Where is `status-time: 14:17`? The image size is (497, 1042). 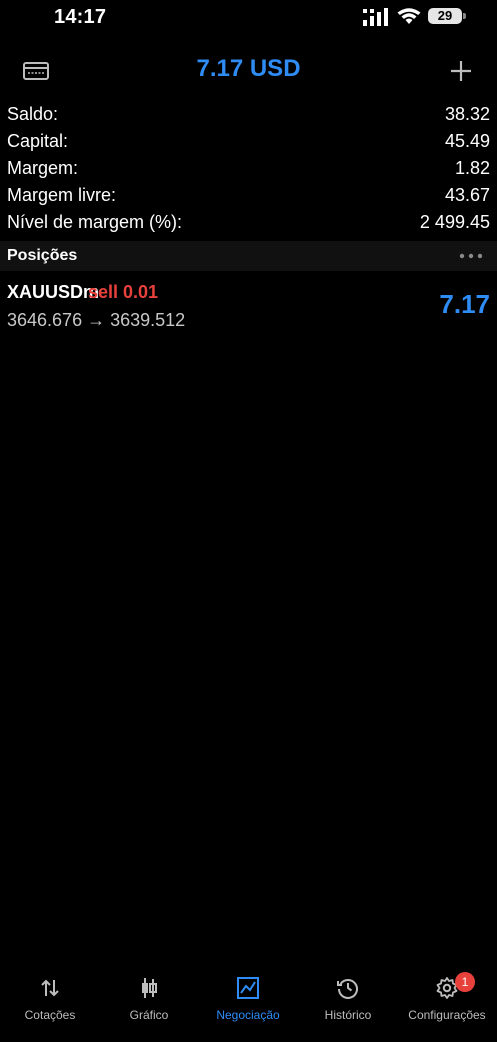
status-time: 14:17 is located at coordinates (80, 17).